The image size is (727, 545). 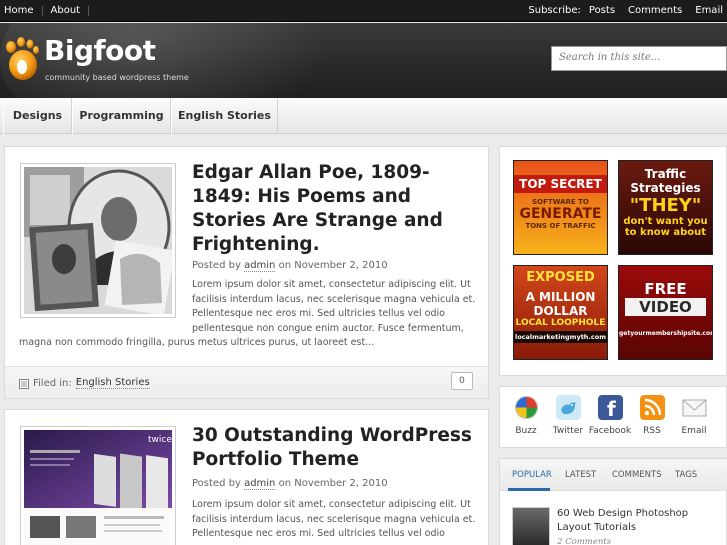 What do you see at coordinates (665, 289) in the screenshot?
I see `ad-text: FREE` at bounding box center [665, 289].